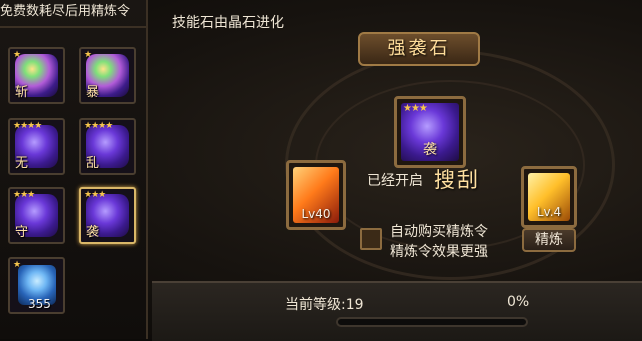 The height and width of the screenshot is (341, 642). Describe the element at coordinates (93, 232) in the screenshot. I see `item-label: 袭` at that location.